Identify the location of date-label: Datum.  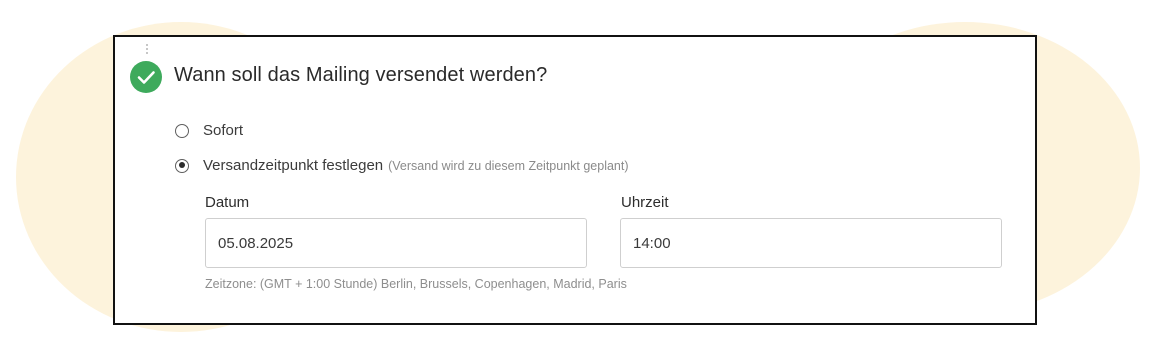
(227, 202).